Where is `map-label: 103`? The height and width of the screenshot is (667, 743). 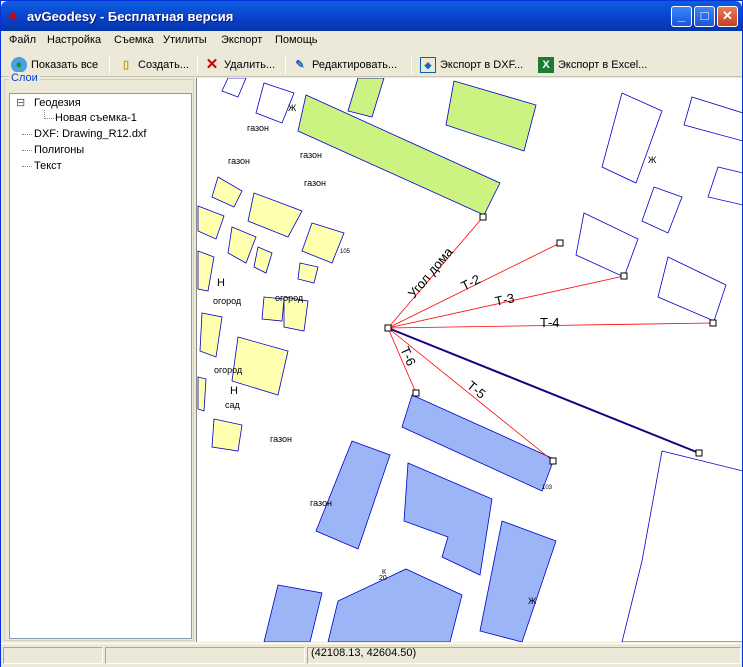 map-label: 103 is located at coordinates (547, 488).